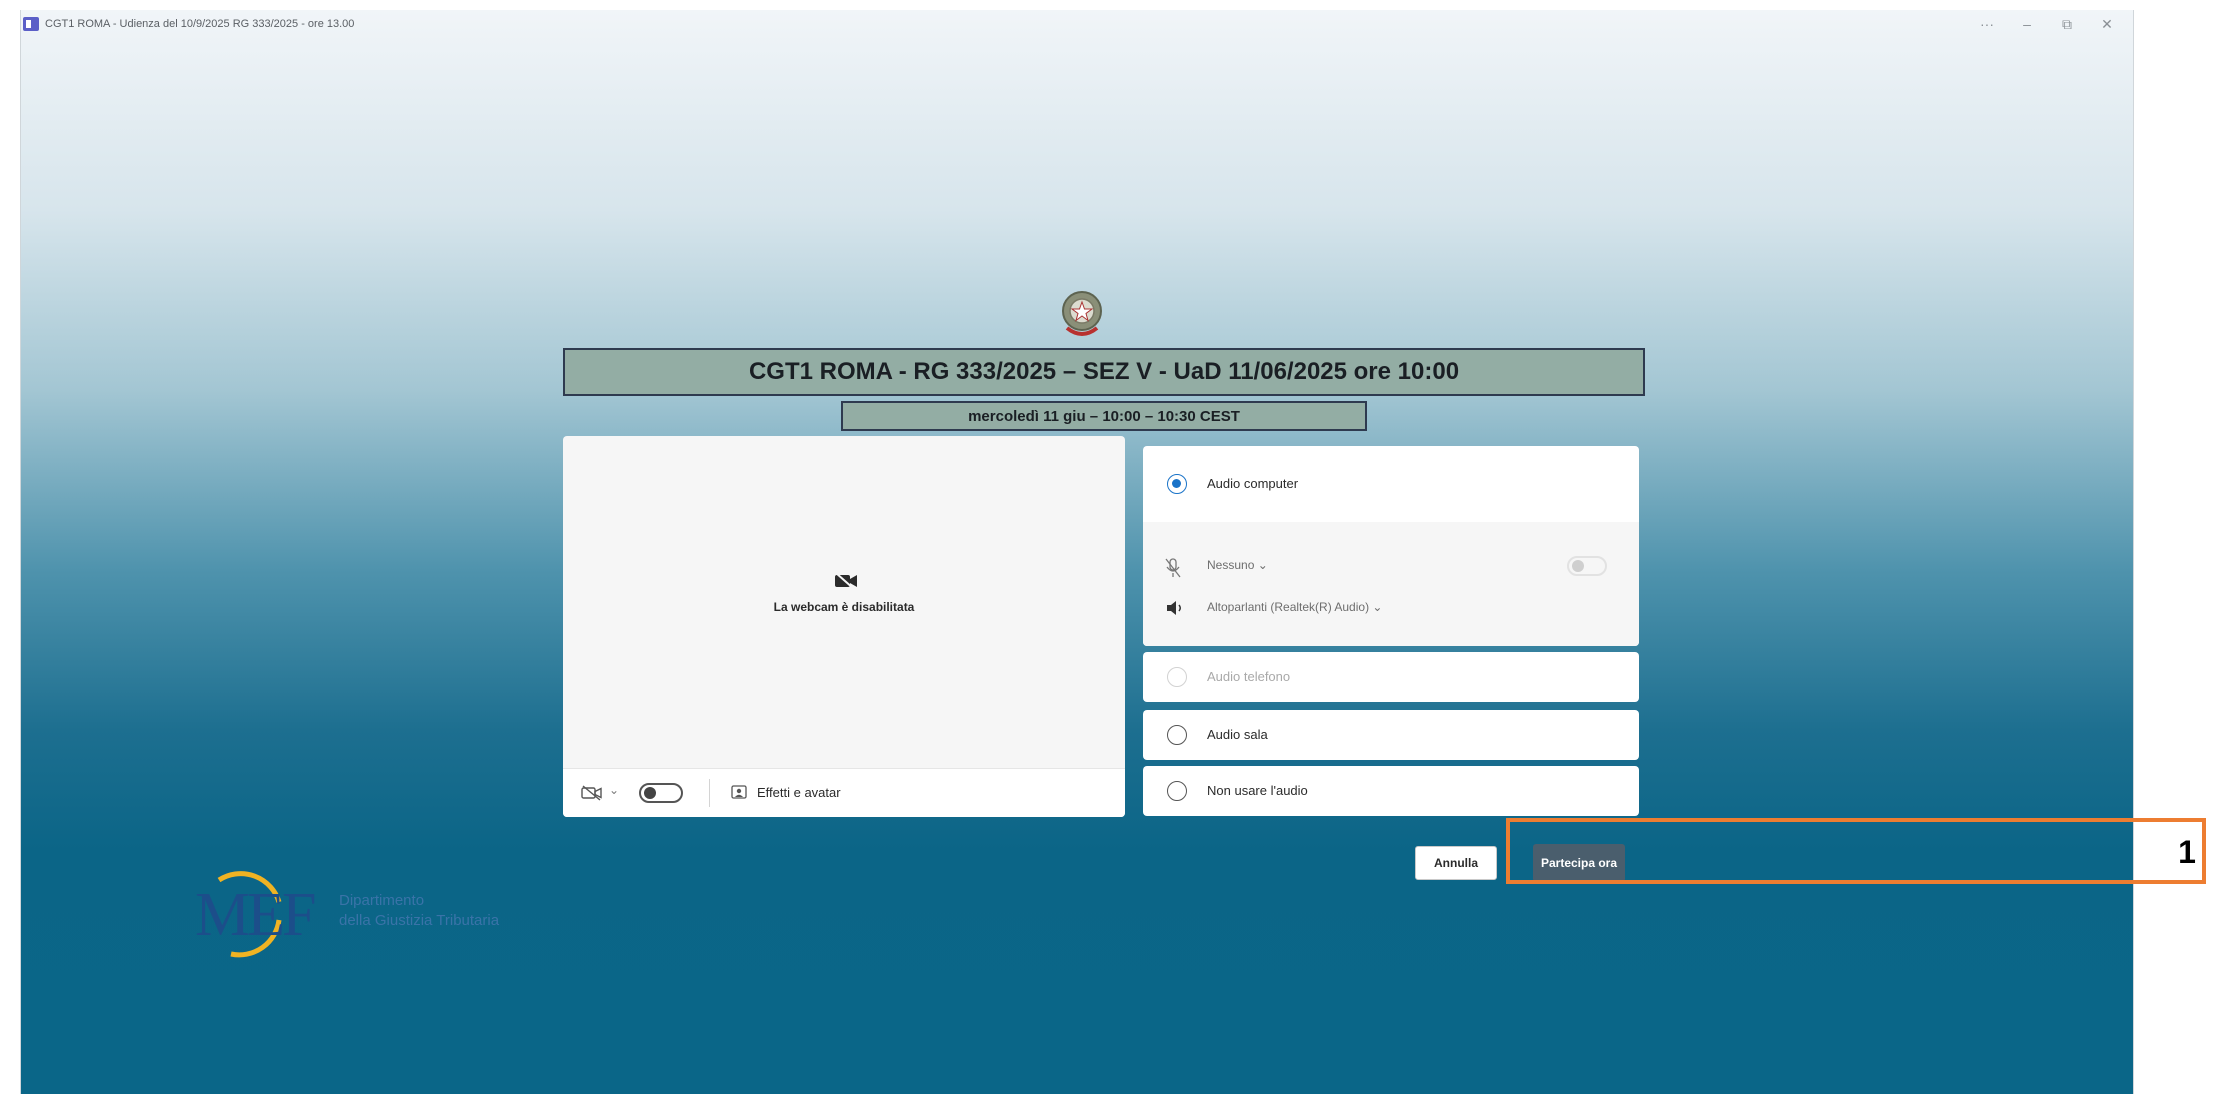 The width and height of the screenshot is (2216, 1094). I want to click on mef-department-line1: Dipartimento, so click(382, 900).